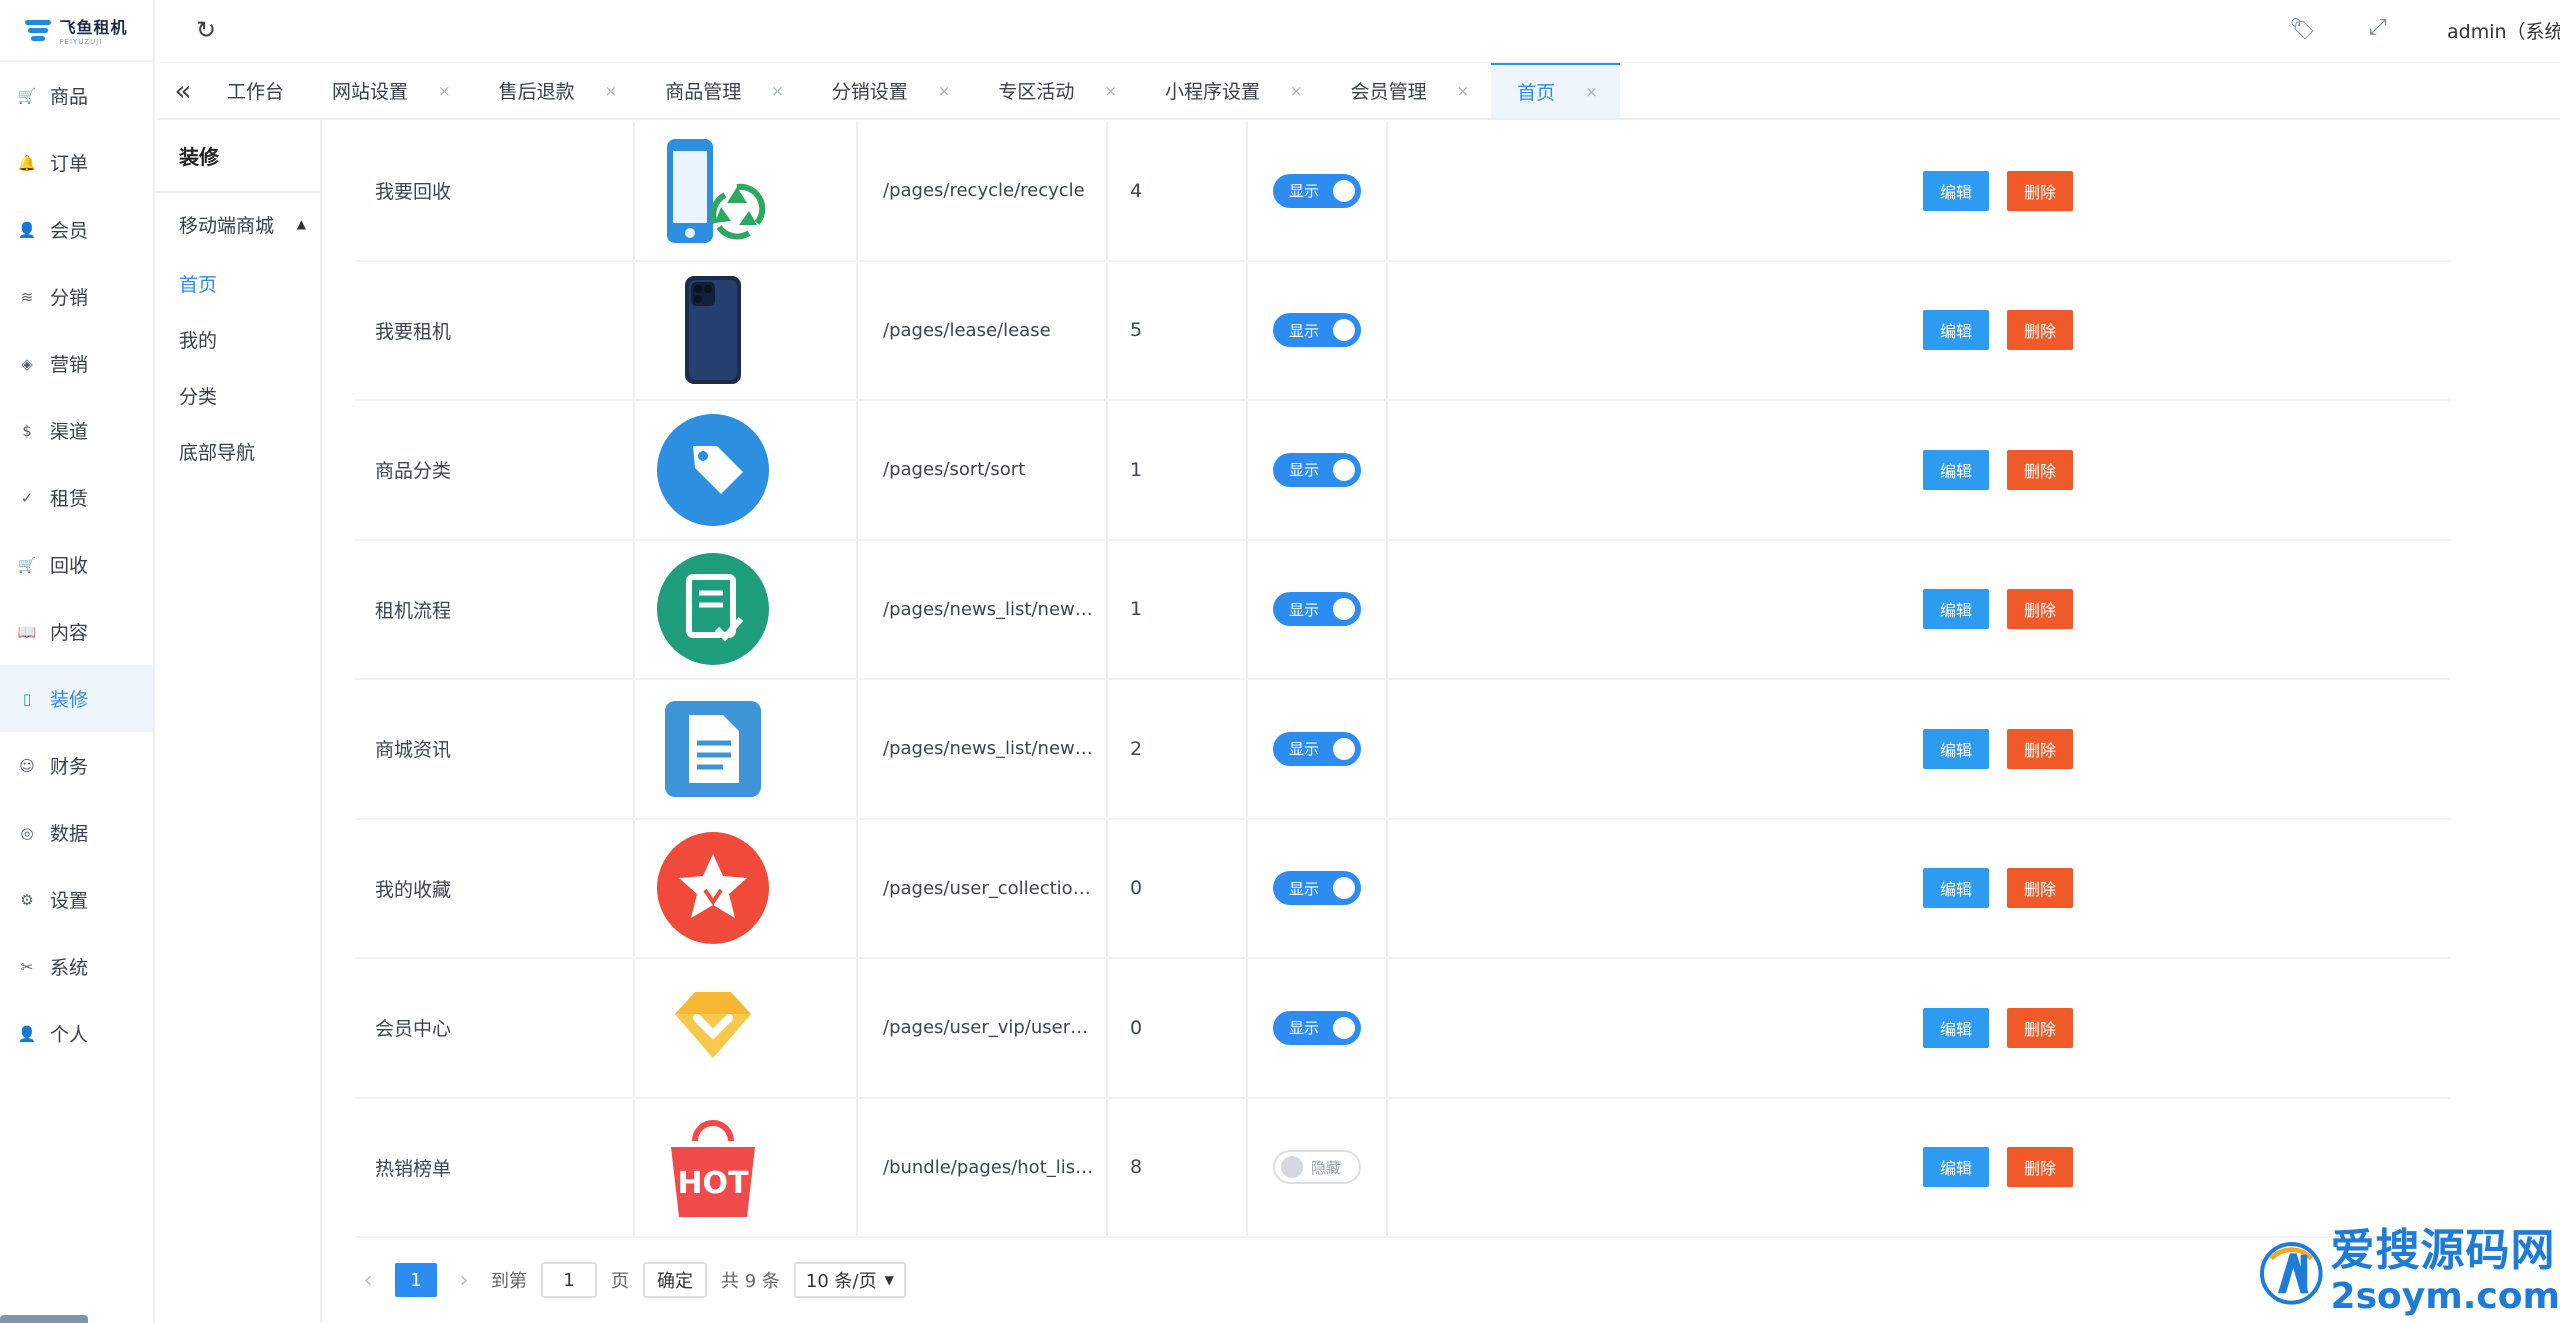 This screenshot has width=2560, height=1323. I want to click on nav-item-3: ≋ 分销, so click(76, 296).